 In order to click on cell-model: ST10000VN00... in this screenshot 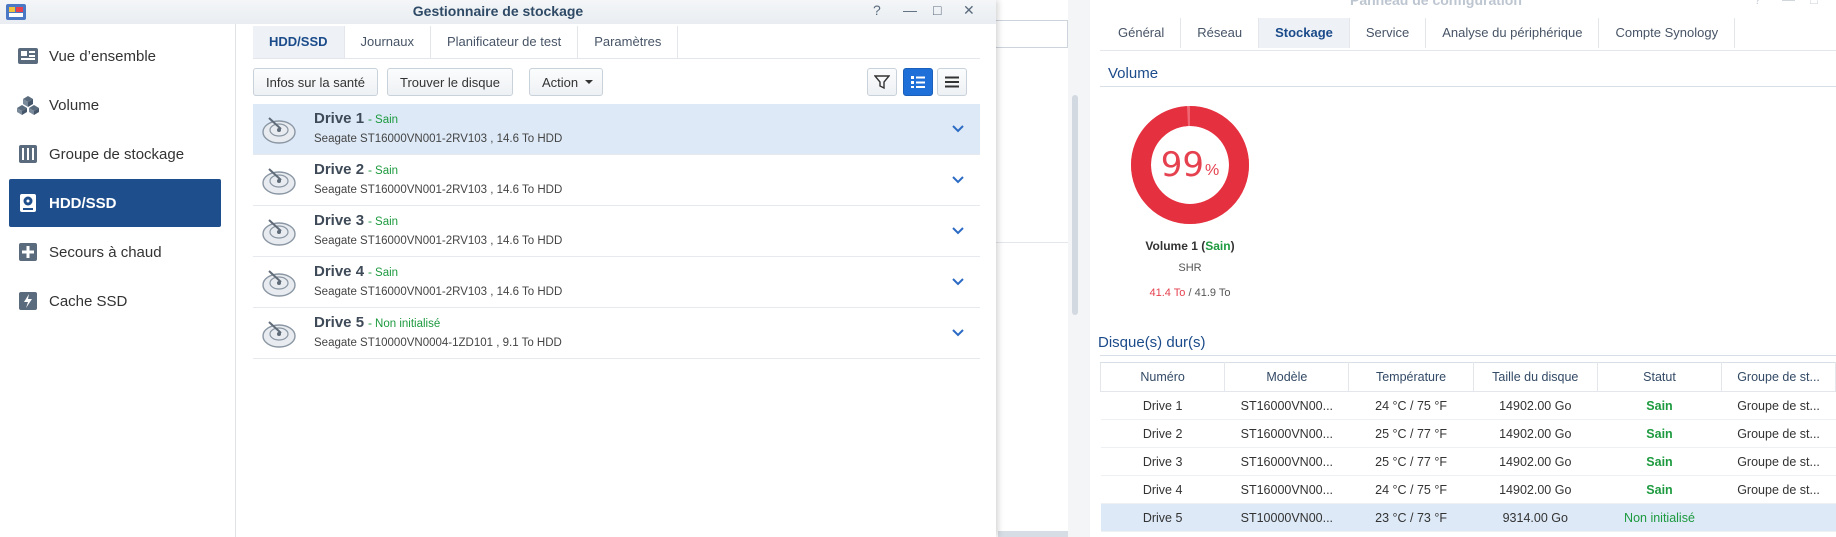, I will do `click(1286, 517)`.